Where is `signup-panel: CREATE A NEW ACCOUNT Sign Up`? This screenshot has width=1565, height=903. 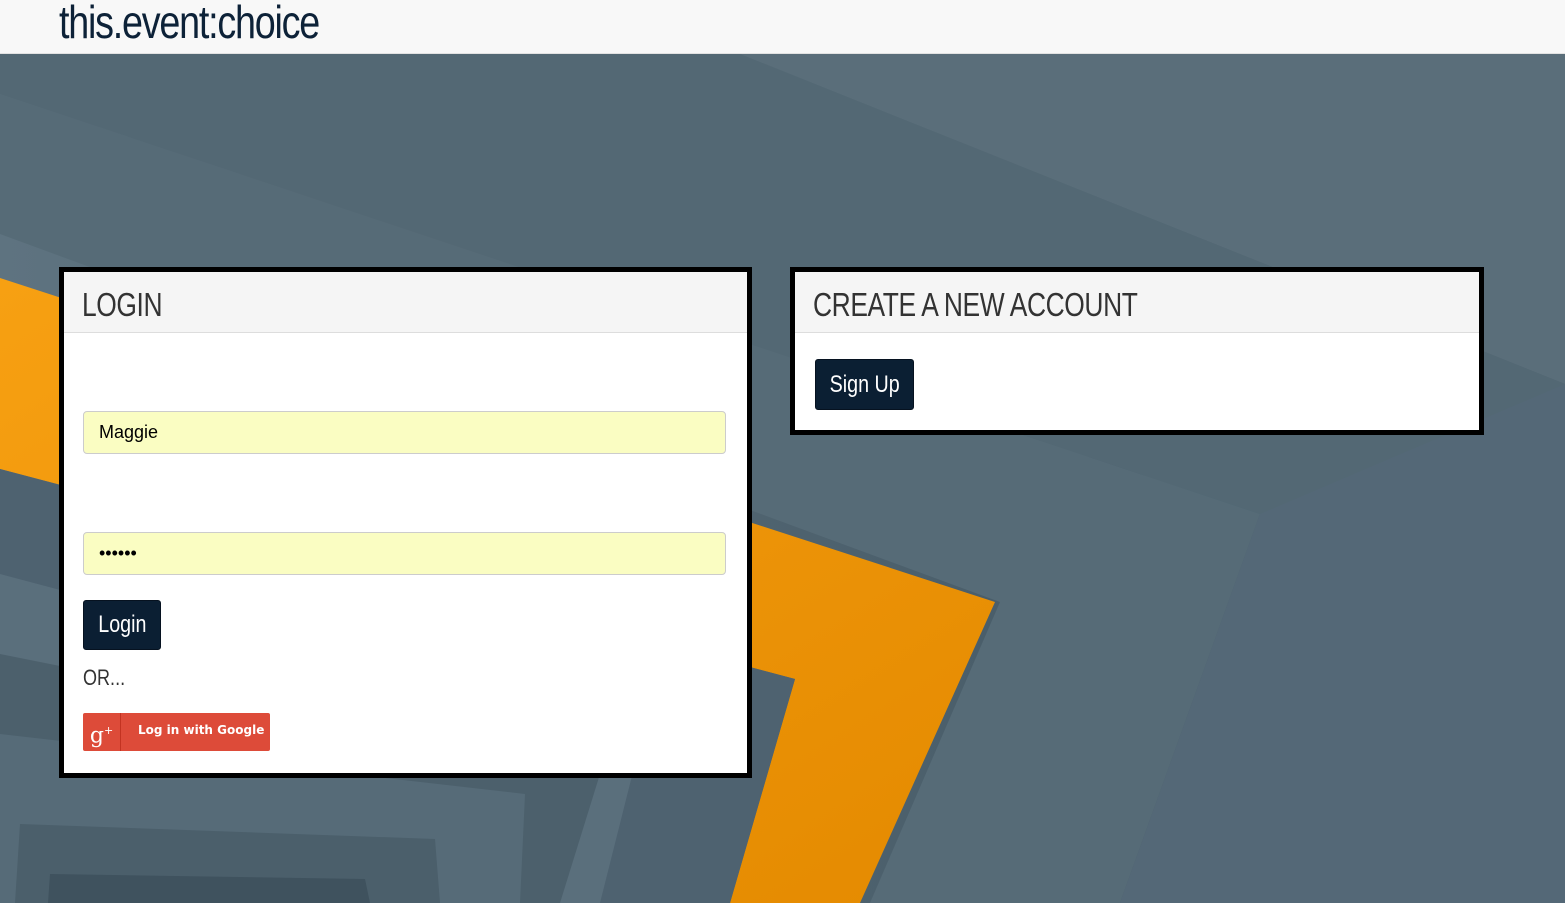 signup-panel: CREATE A NEW ACCOUNT Sign Up is located at coordinates (1137, 351).